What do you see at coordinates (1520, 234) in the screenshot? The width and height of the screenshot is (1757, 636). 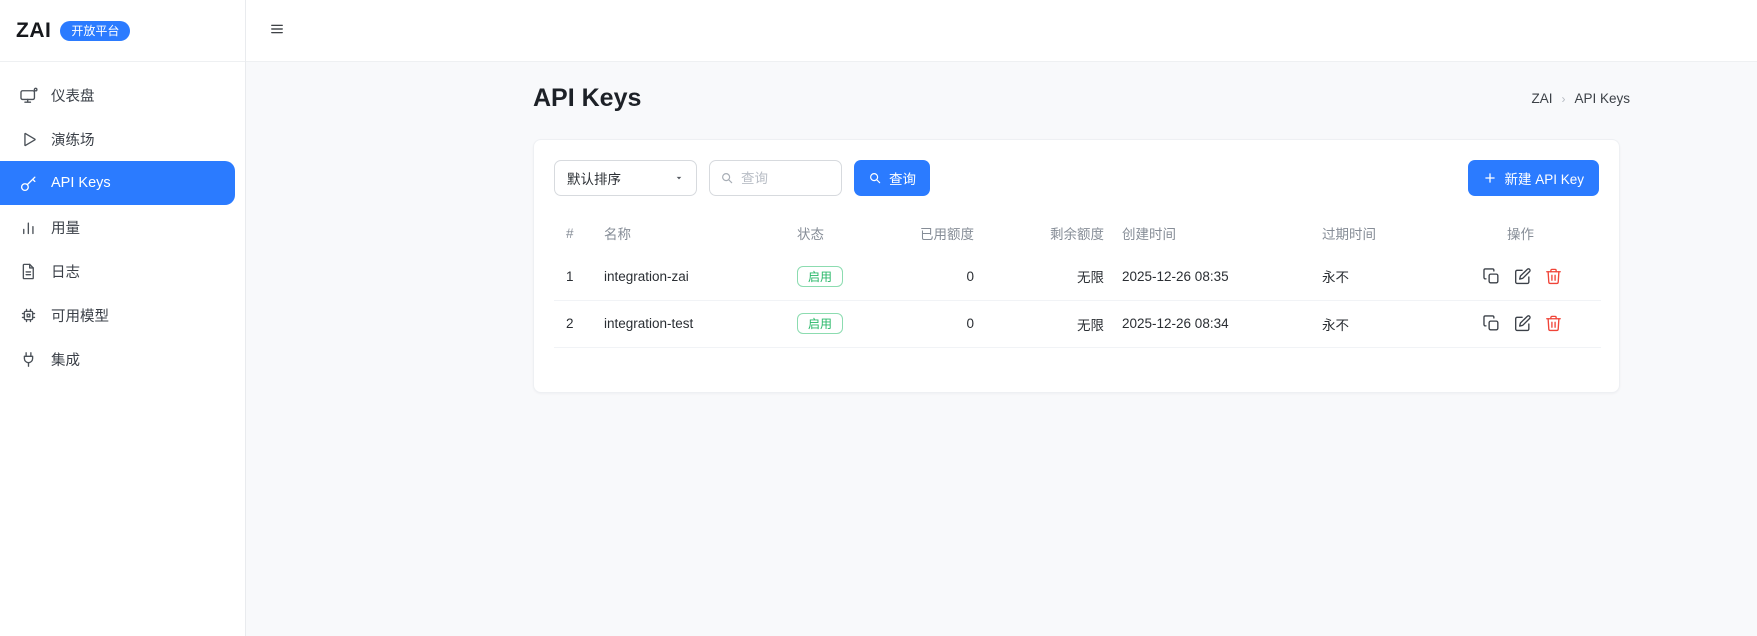 I see `column-header: 操作` at bounding box center [1520, 234].